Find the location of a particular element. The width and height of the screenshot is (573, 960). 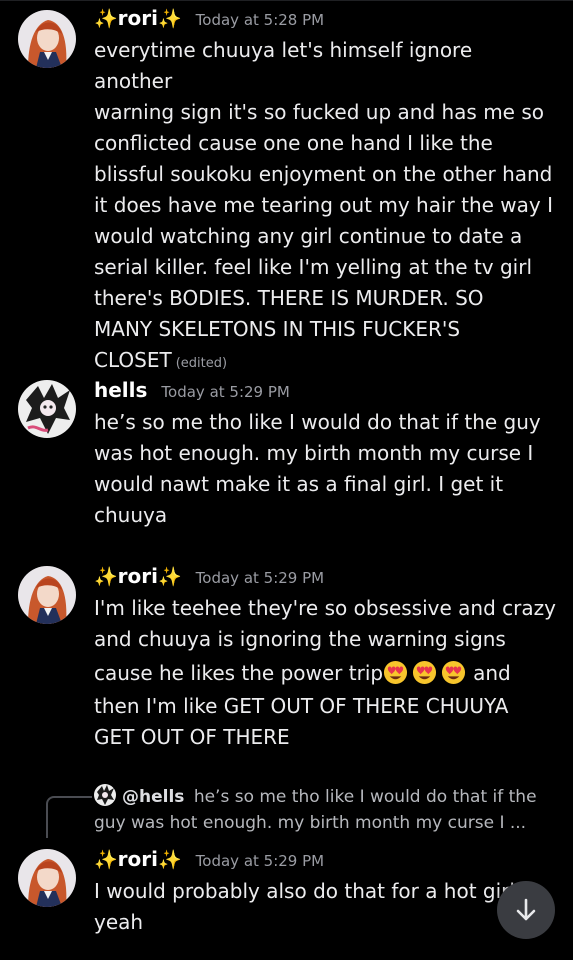

edited-label: (edited) is located at coordinates (201, 363).